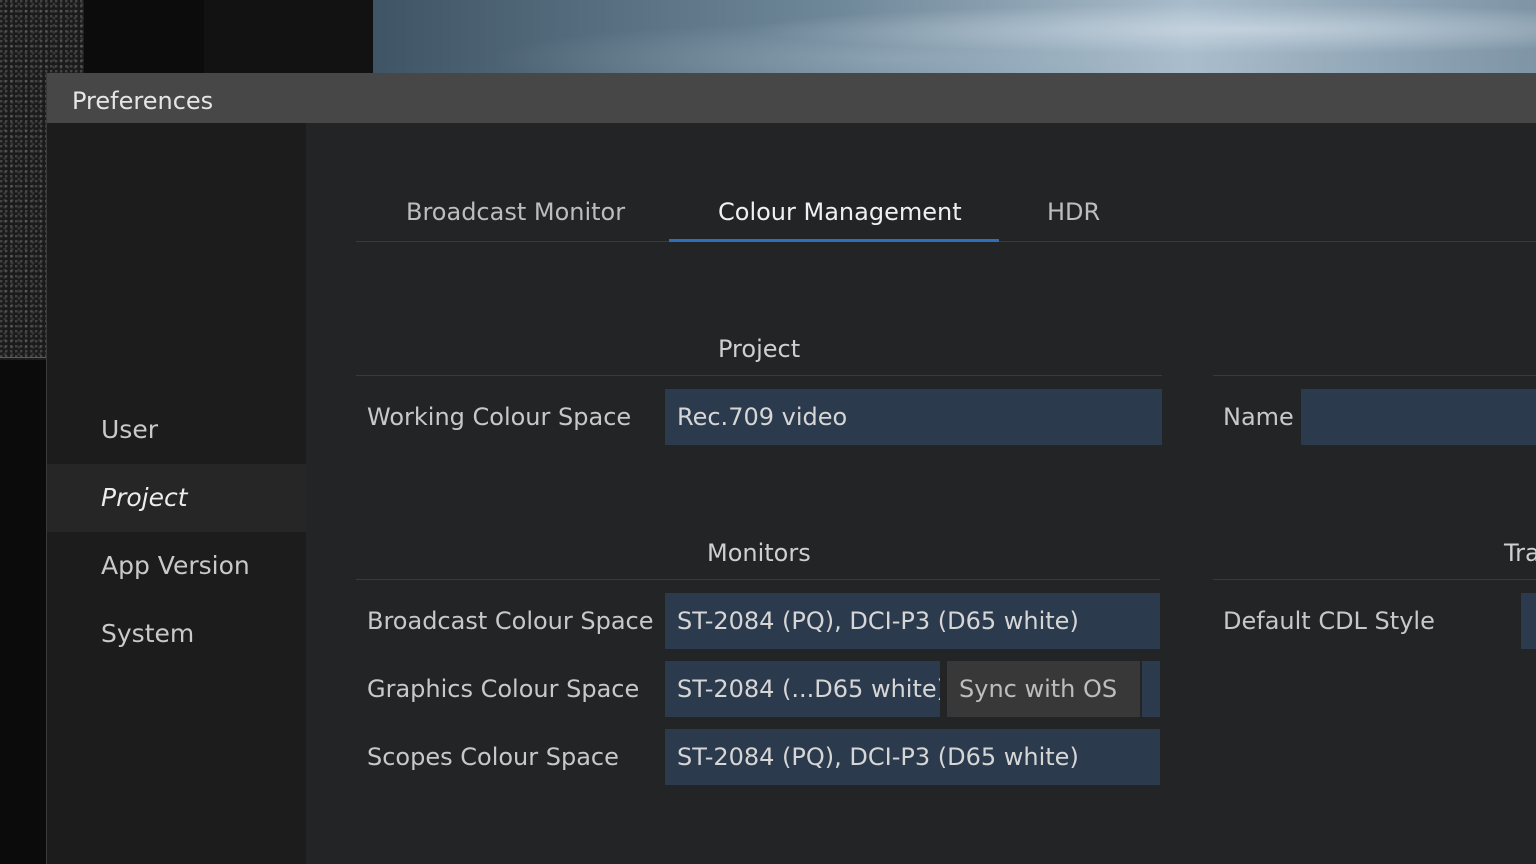 Image resolution: width=1536 pixels, height=864 pixels. I want to click on broadcast-colour-space-dropdown: ST-2084 (PQ), DCI-P3 (D65 white), so click(912, 621).